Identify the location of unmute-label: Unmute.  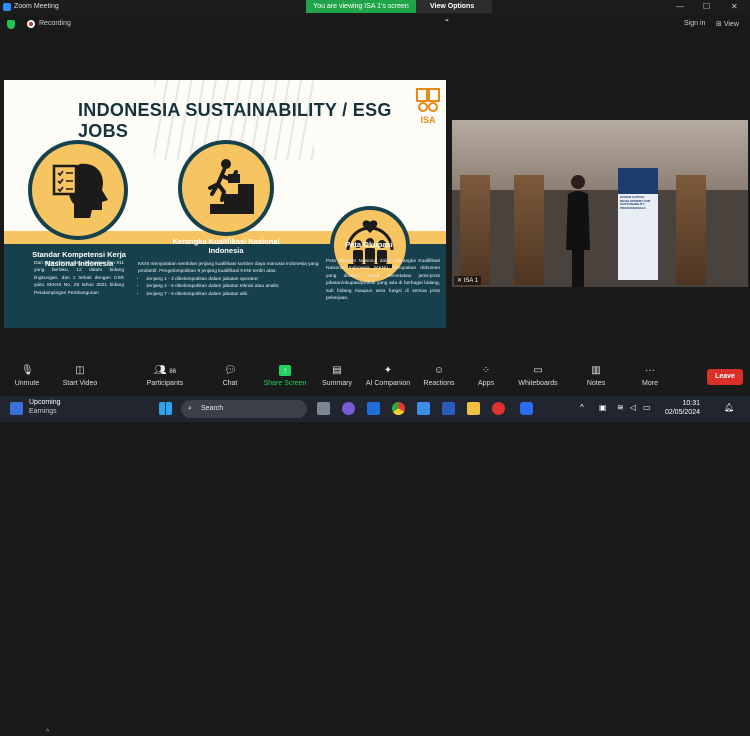
(27, 383).